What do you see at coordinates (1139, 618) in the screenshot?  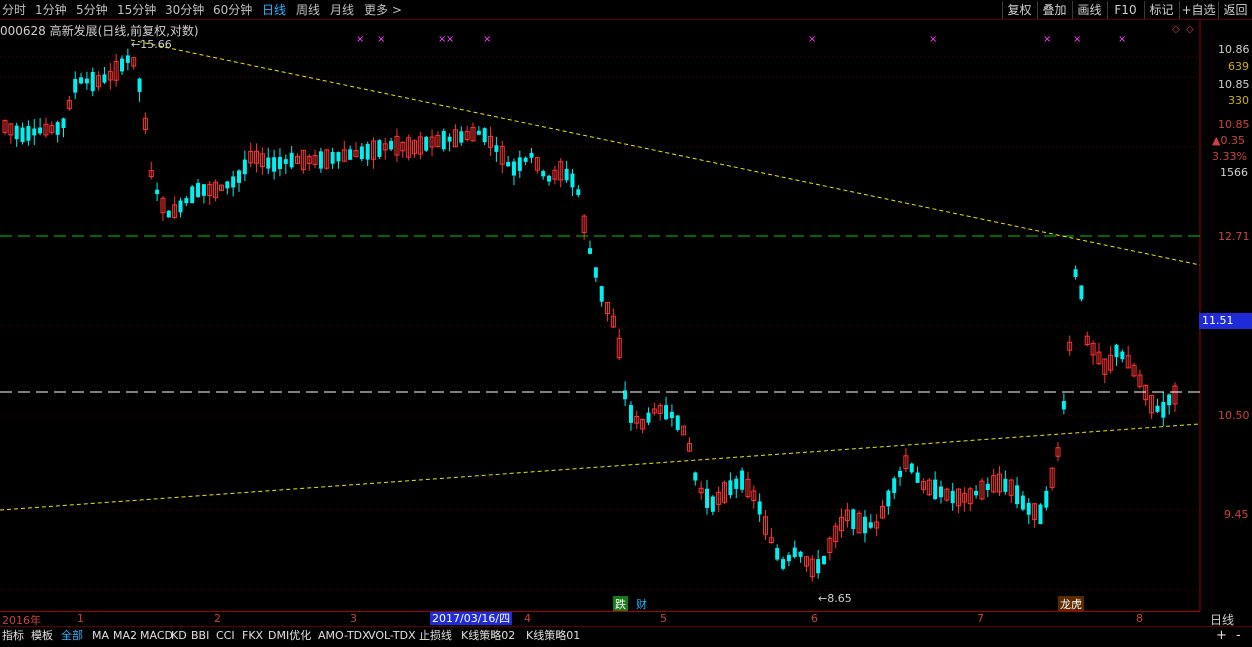 I see `month-label: 8` at bounding box center [1139, 618].